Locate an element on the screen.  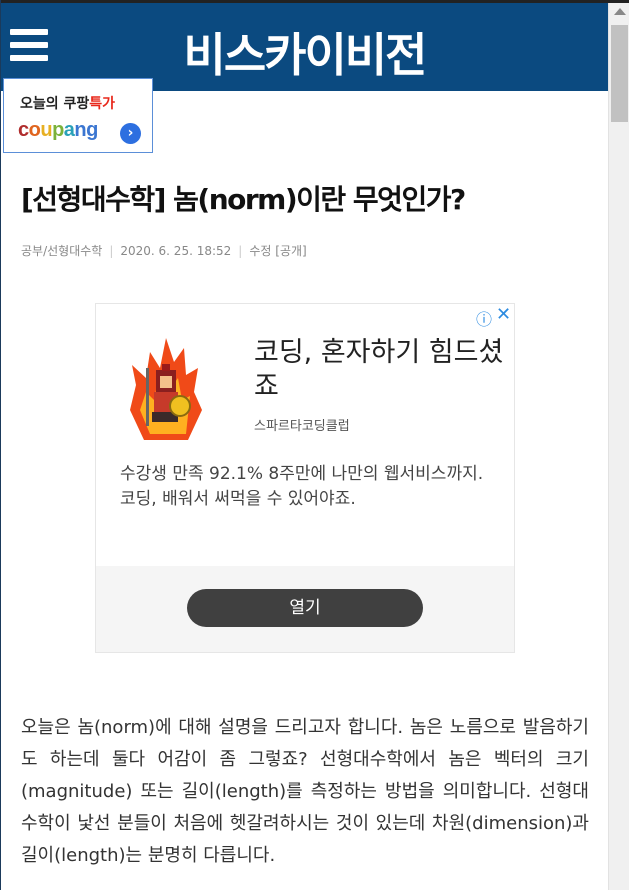
coupang-logo-letter: c is located at coordinates (23, 130).